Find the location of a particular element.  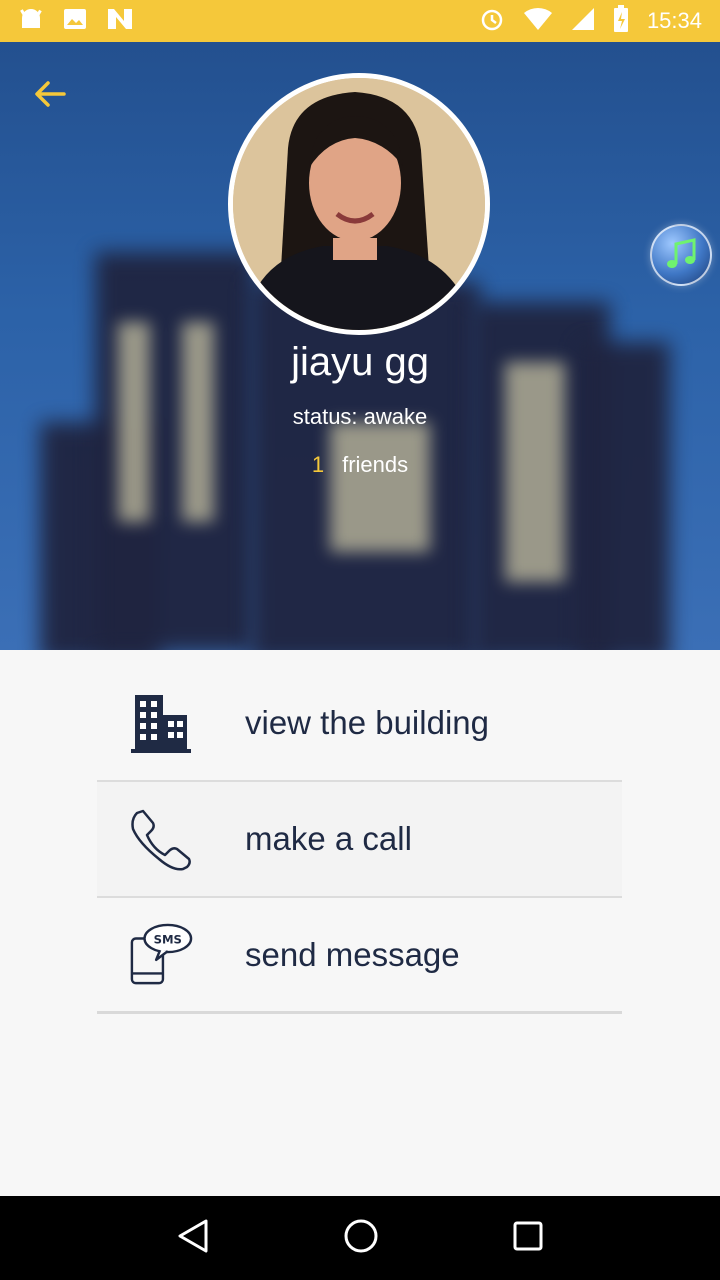

status-label: status: is located at coordinates (325, 416).